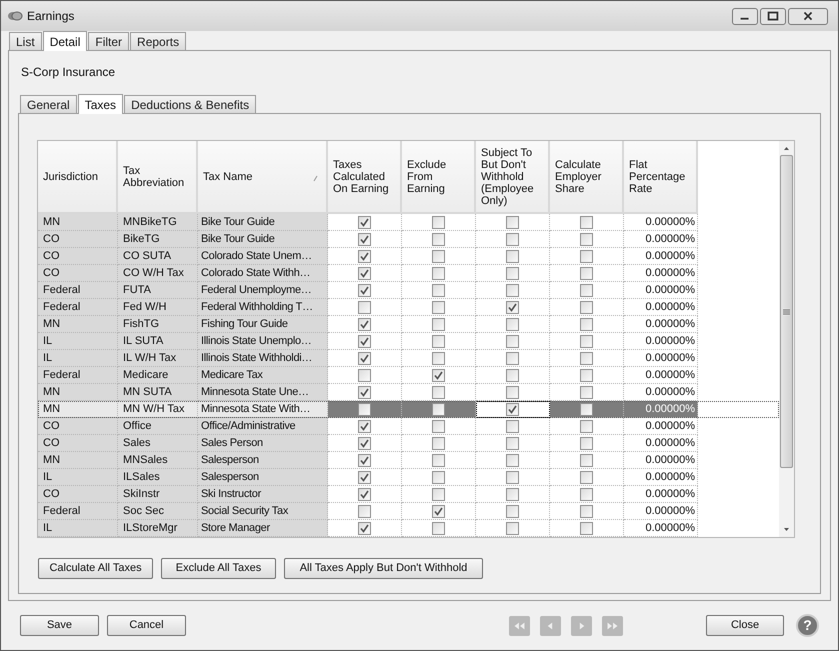  What do you see at coordinates (408, 239) in the screenshot?
I see `table-row: CO BikeTG Bike Tour Guide 0.00000%` at bounding box center [408, 239].